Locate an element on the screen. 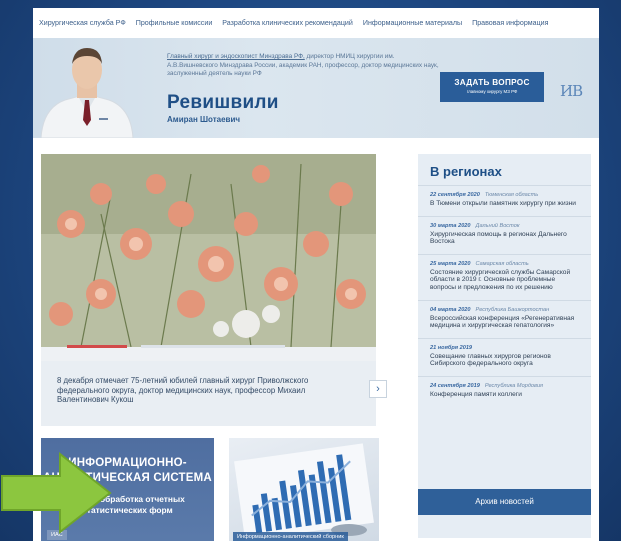  ask-question-button: ЗАДАТЬ ВОПРОС главному хирургу МЗ РФ is located at coordinates (492, 87).